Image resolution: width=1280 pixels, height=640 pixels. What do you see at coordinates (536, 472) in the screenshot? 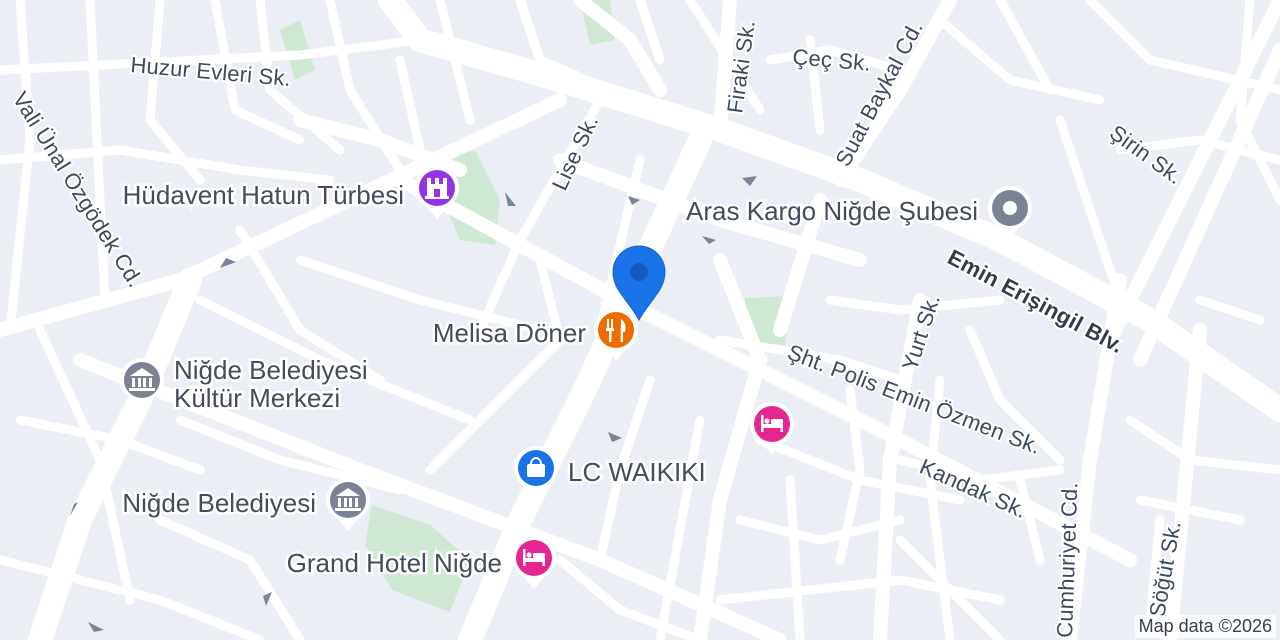
I see `shopping-icon` at bounding box center [536, 472].